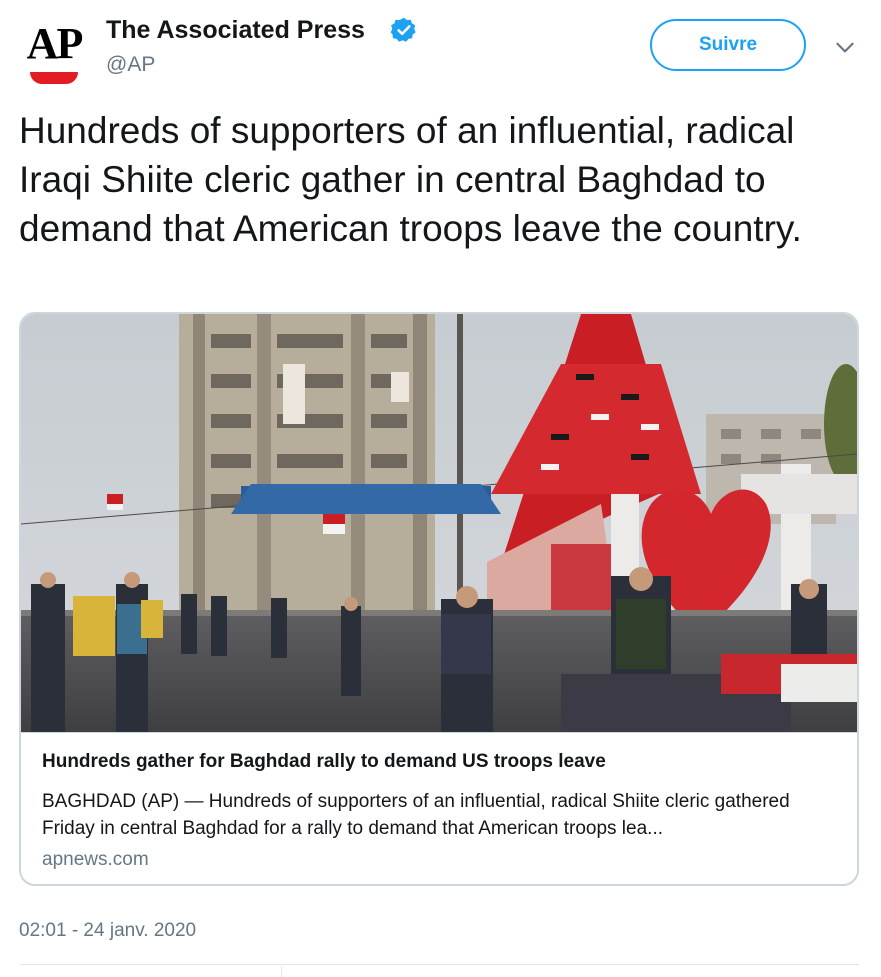  I want to click on tweet-timestamp: 02:01 - 24 janv. 2020, so click(107, 931).